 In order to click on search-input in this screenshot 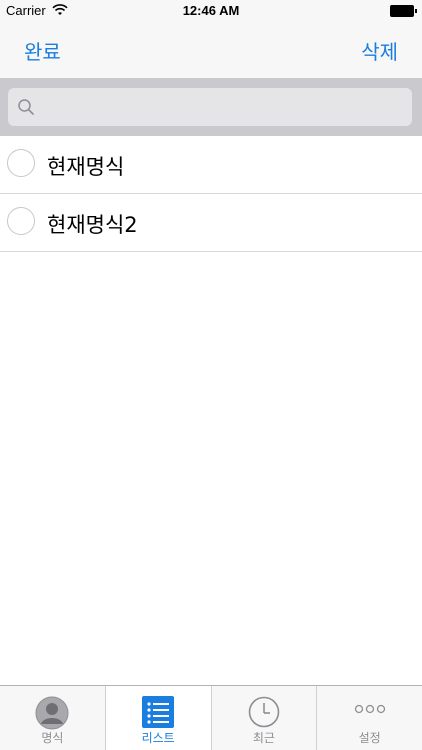, I will do `click(224, 108)`.